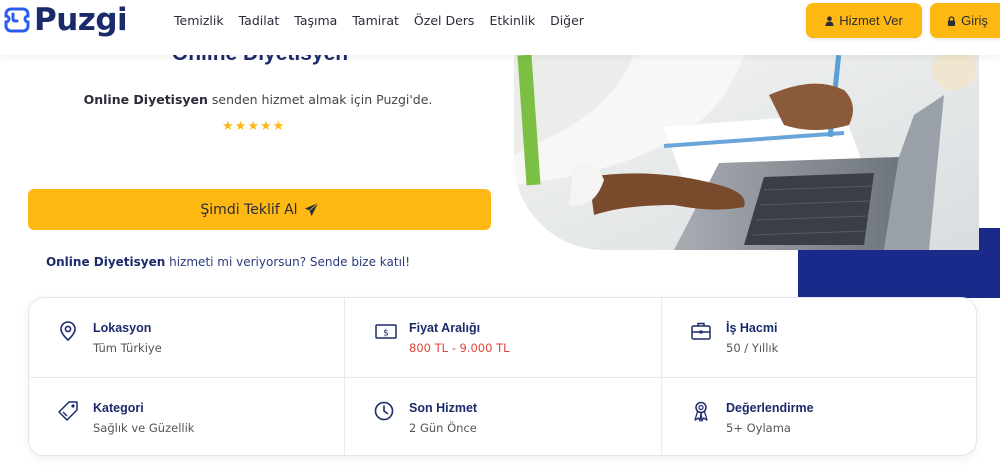 The height and width of the screenshot is (469, 1000). Describe the element at coordinates (68, 411) in the screenshot. I see `tag-icon` at that location.